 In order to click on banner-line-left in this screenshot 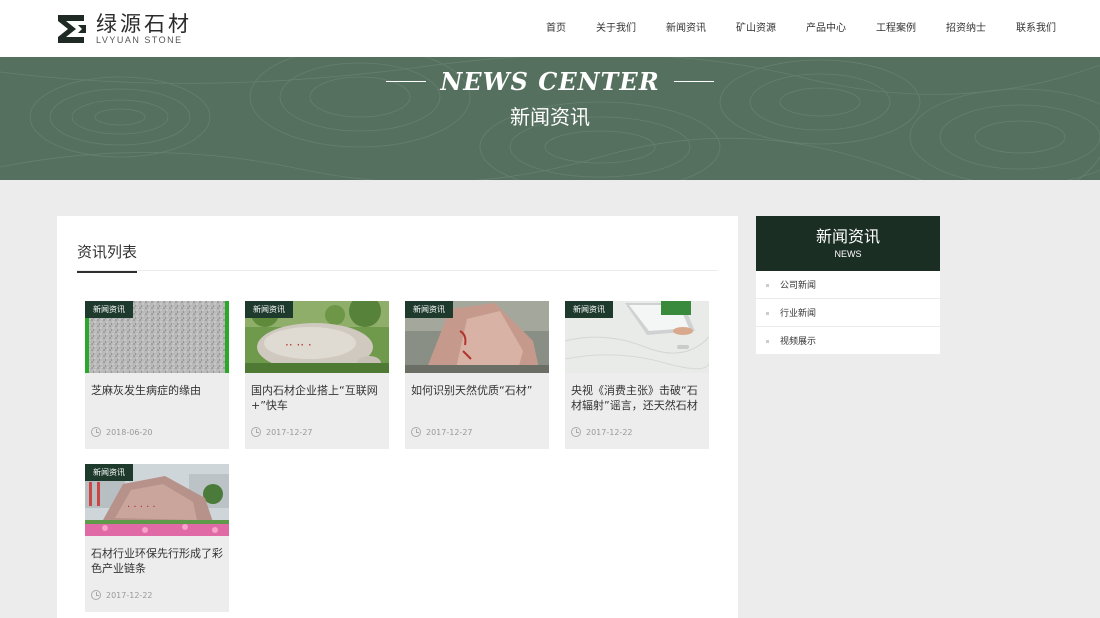, I will do `click(406, 81)`.